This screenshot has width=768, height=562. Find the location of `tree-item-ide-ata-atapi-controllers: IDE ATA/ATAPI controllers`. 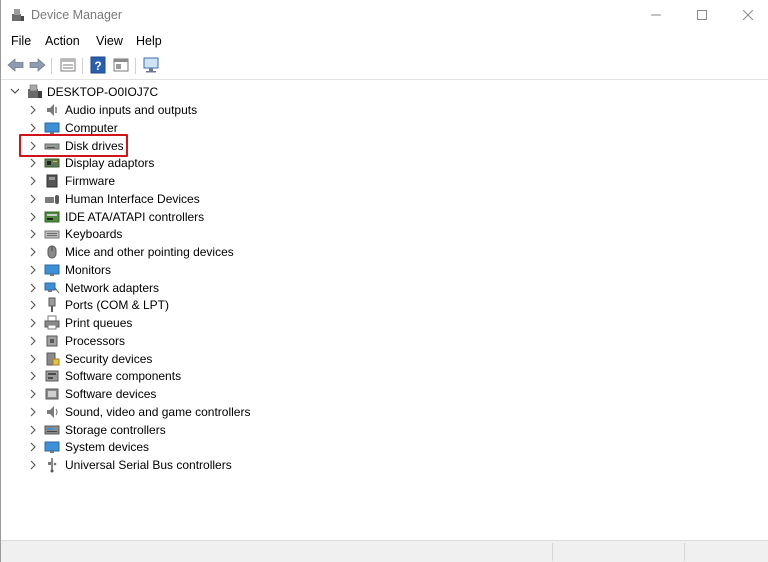

tree-item-ide-ata-atapi-controllers: IDE ATA/ATAPI controllers is located at coordinates (201, 217).